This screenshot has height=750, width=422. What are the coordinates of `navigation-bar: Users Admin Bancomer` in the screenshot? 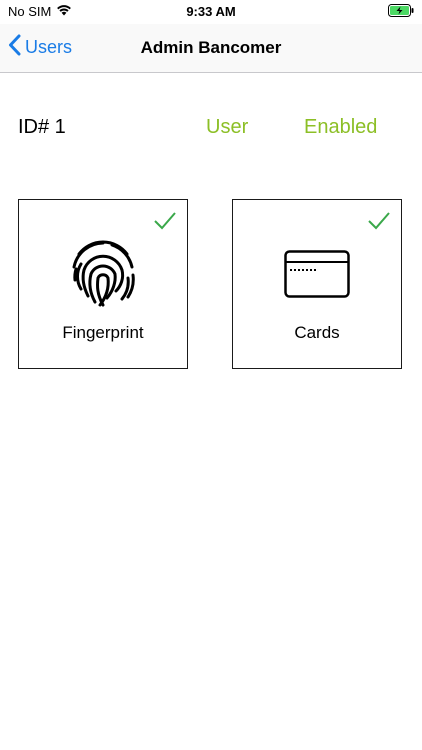 It's located at (211, 48).